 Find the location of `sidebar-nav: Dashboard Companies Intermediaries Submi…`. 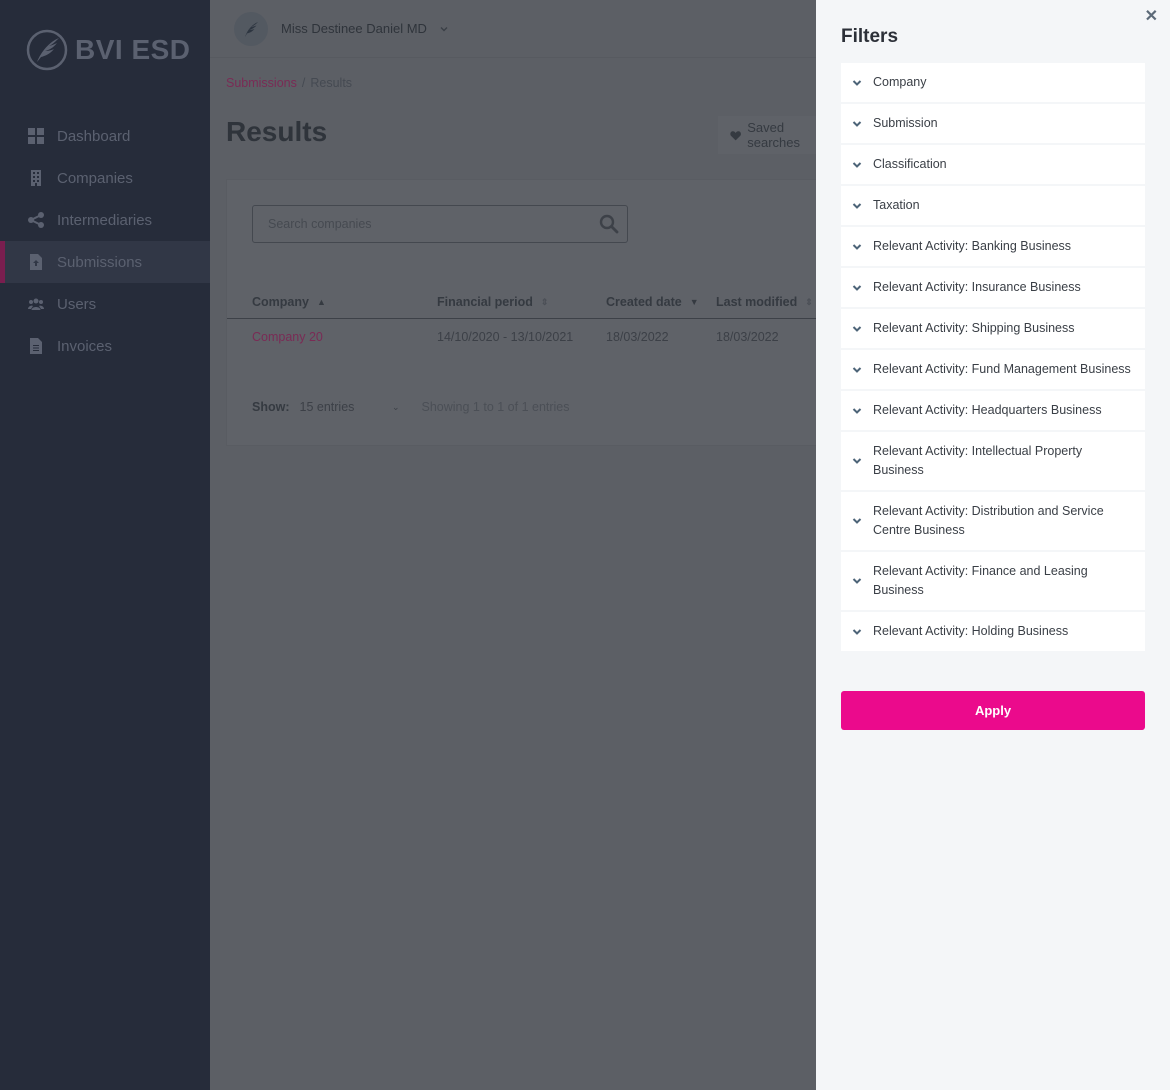

sidebar-nav: Dashboard Companies Intermediaries Submi… is located at coordinates (105, 241).